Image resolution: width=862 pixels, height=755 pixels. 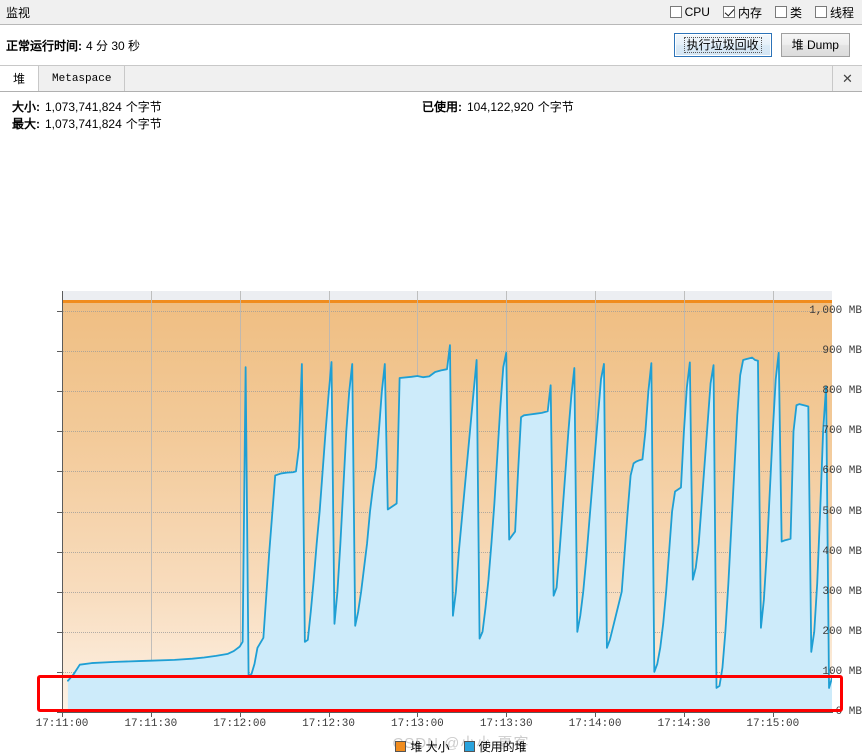 What do you see at coordinates (847, 78) in the screenshot?
I see `close-icon: ✕` at bounding box center [847, 78].